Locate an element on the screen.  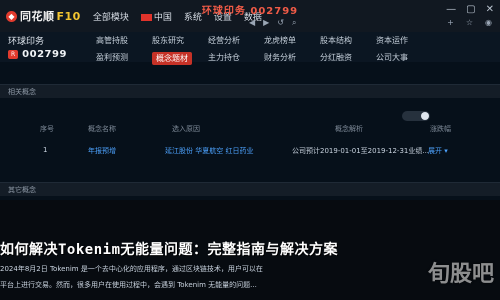
overlay-title: 如何解决Tokenim无能量问题：完整指南与解决方案 is located at coordinates (169, 250).